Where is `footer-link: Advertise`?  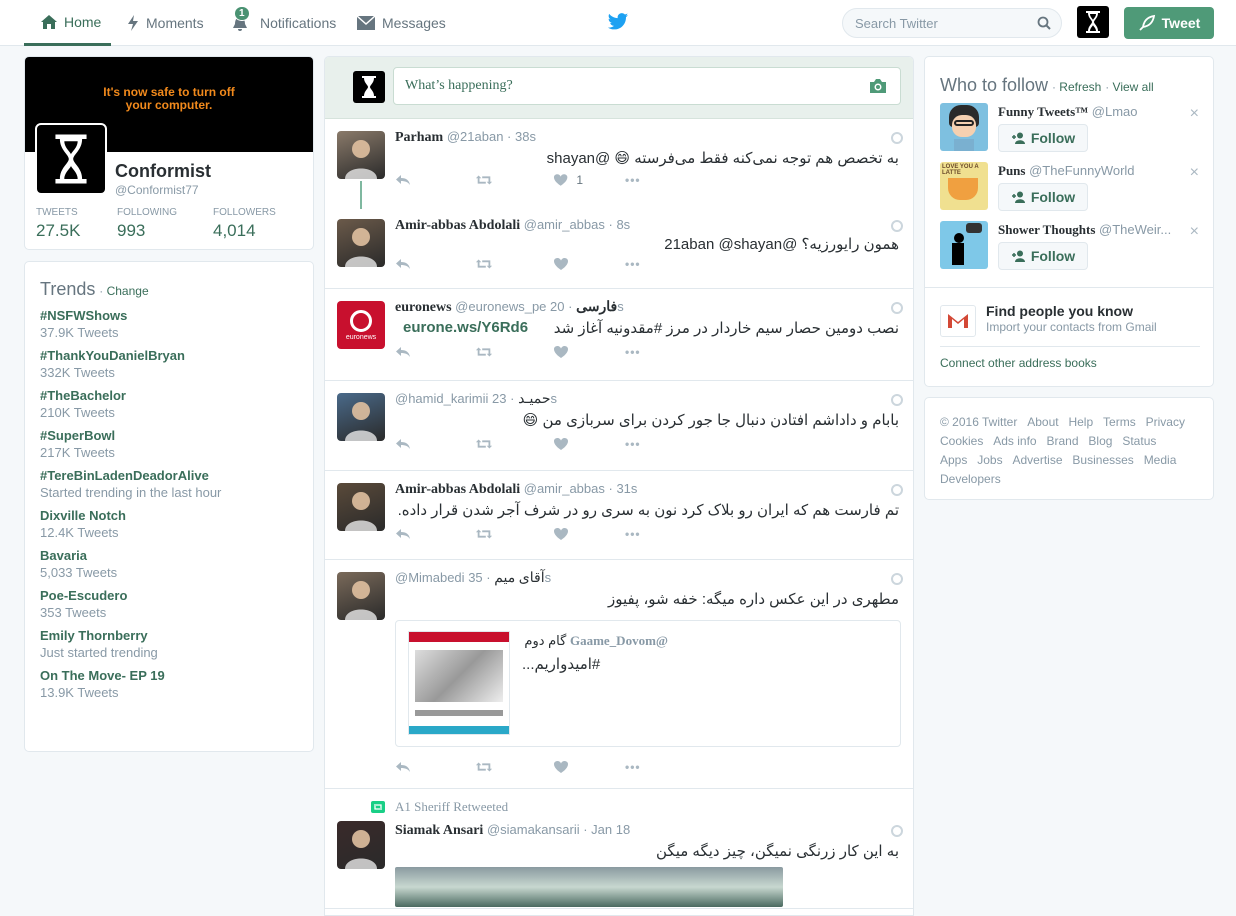
footer-link: Advertise is located at coordinates (1038, 460).